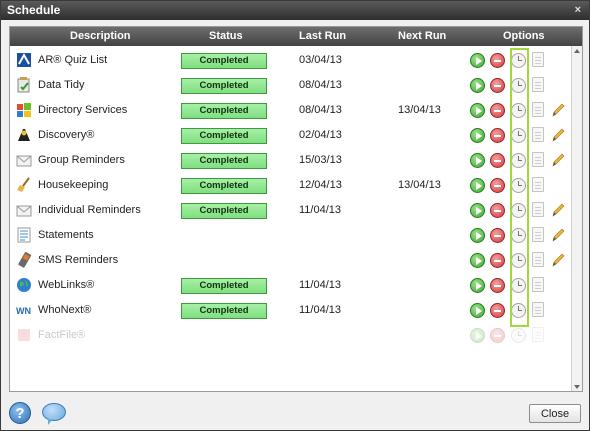  What do you see at coordinates (62, 335) in the screenshot?
I see `task-description: FactFile®` at bounding box center [62, 335].